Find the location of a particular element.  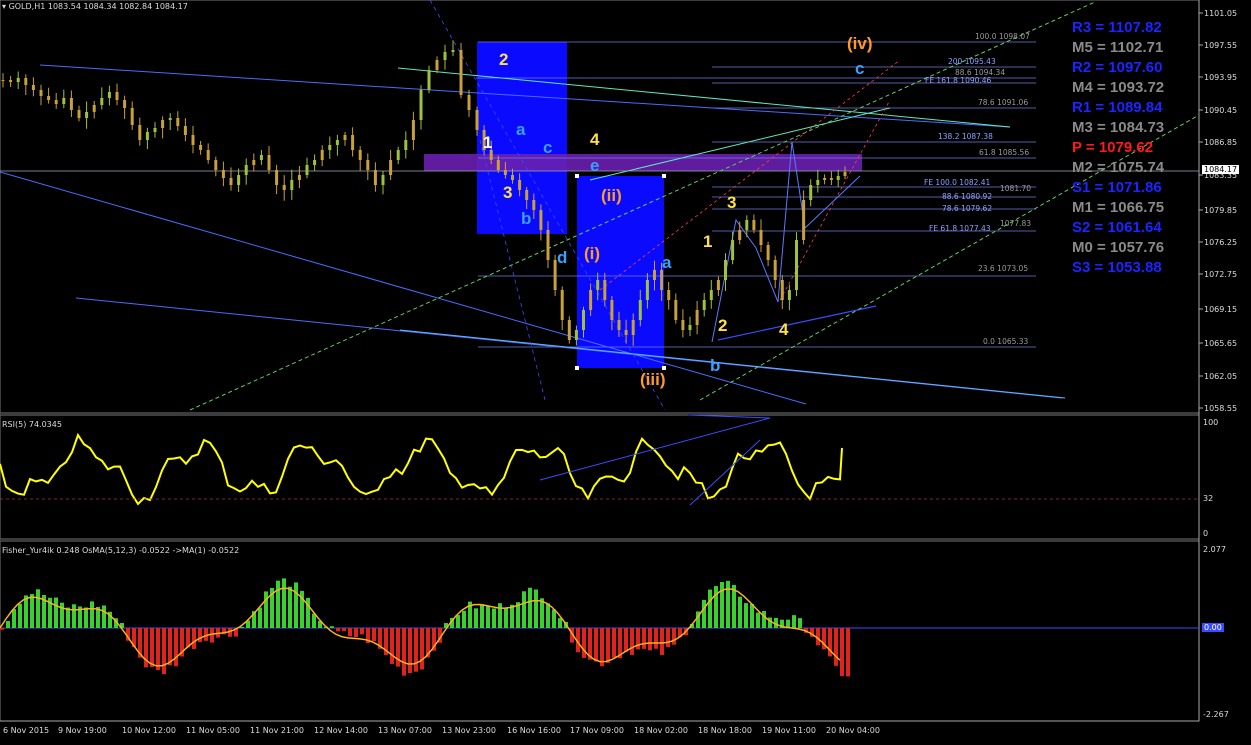

fib-level-label: 1081.70 is located at coordinates (1016, 188).